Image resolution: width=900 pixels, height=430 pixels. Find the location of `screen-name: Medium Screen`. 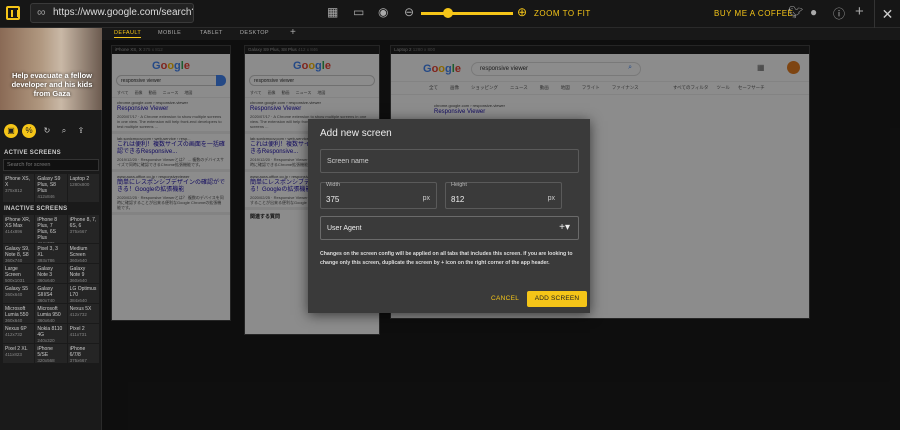

screen-name: Medium Screen is located at coordinates (78, 252).